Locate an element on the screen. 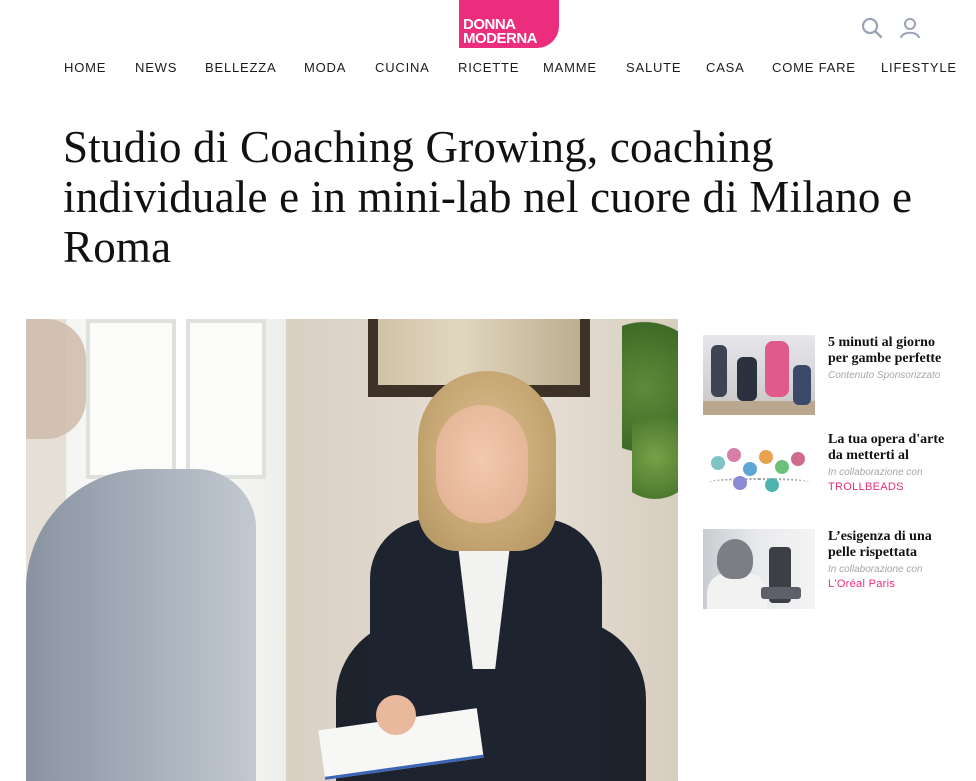 The height and width of the screenshot is (781, 976). nav-item-come-fare: COME FARE is located at coordinates (814, 67).